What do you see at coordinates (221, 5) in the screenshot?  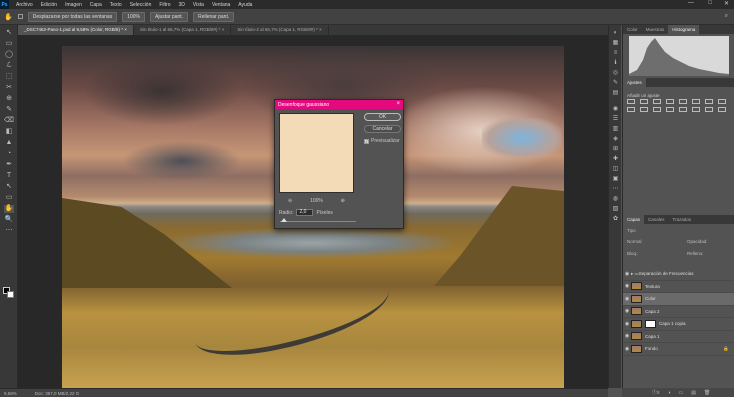 I see `menu-ventana: Ventana` at bounding box center [221, 5].